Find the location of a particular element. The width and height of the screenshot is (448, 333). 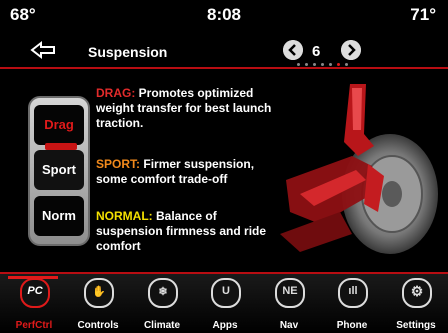

nav-label-phone: Phone is located at coordinates (352, 325).